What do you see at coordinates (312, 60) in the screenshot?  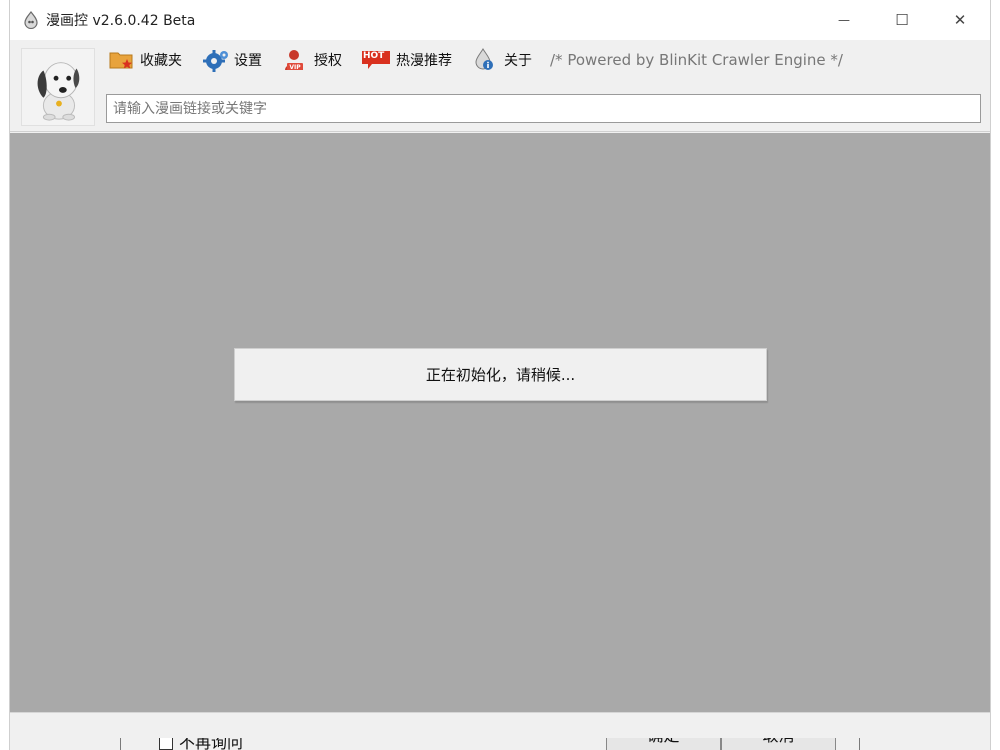 I see `toolbar-license: VIP 授权` at bounding box center [312, 60].